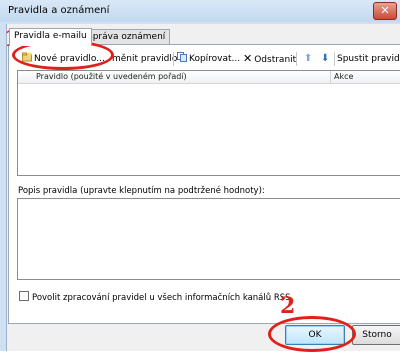  What do you see at coordinates (145, 59) in the screenshot?
I see `change-rule-label: měnit pravidlo` at bounding box center [145, 59].